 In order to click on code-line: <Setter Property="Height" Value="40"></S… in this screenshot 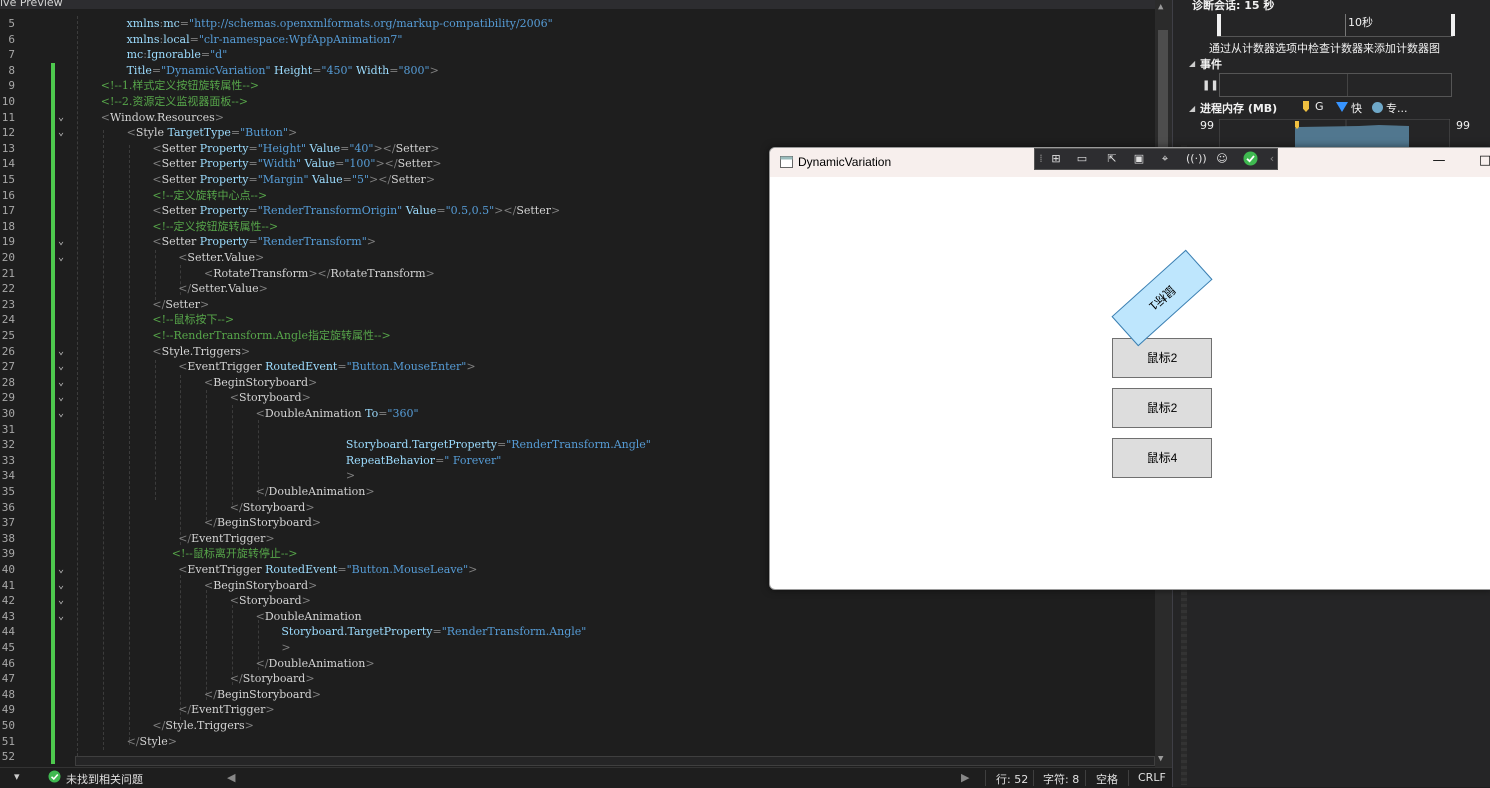, I will do `click(295, 149)`.